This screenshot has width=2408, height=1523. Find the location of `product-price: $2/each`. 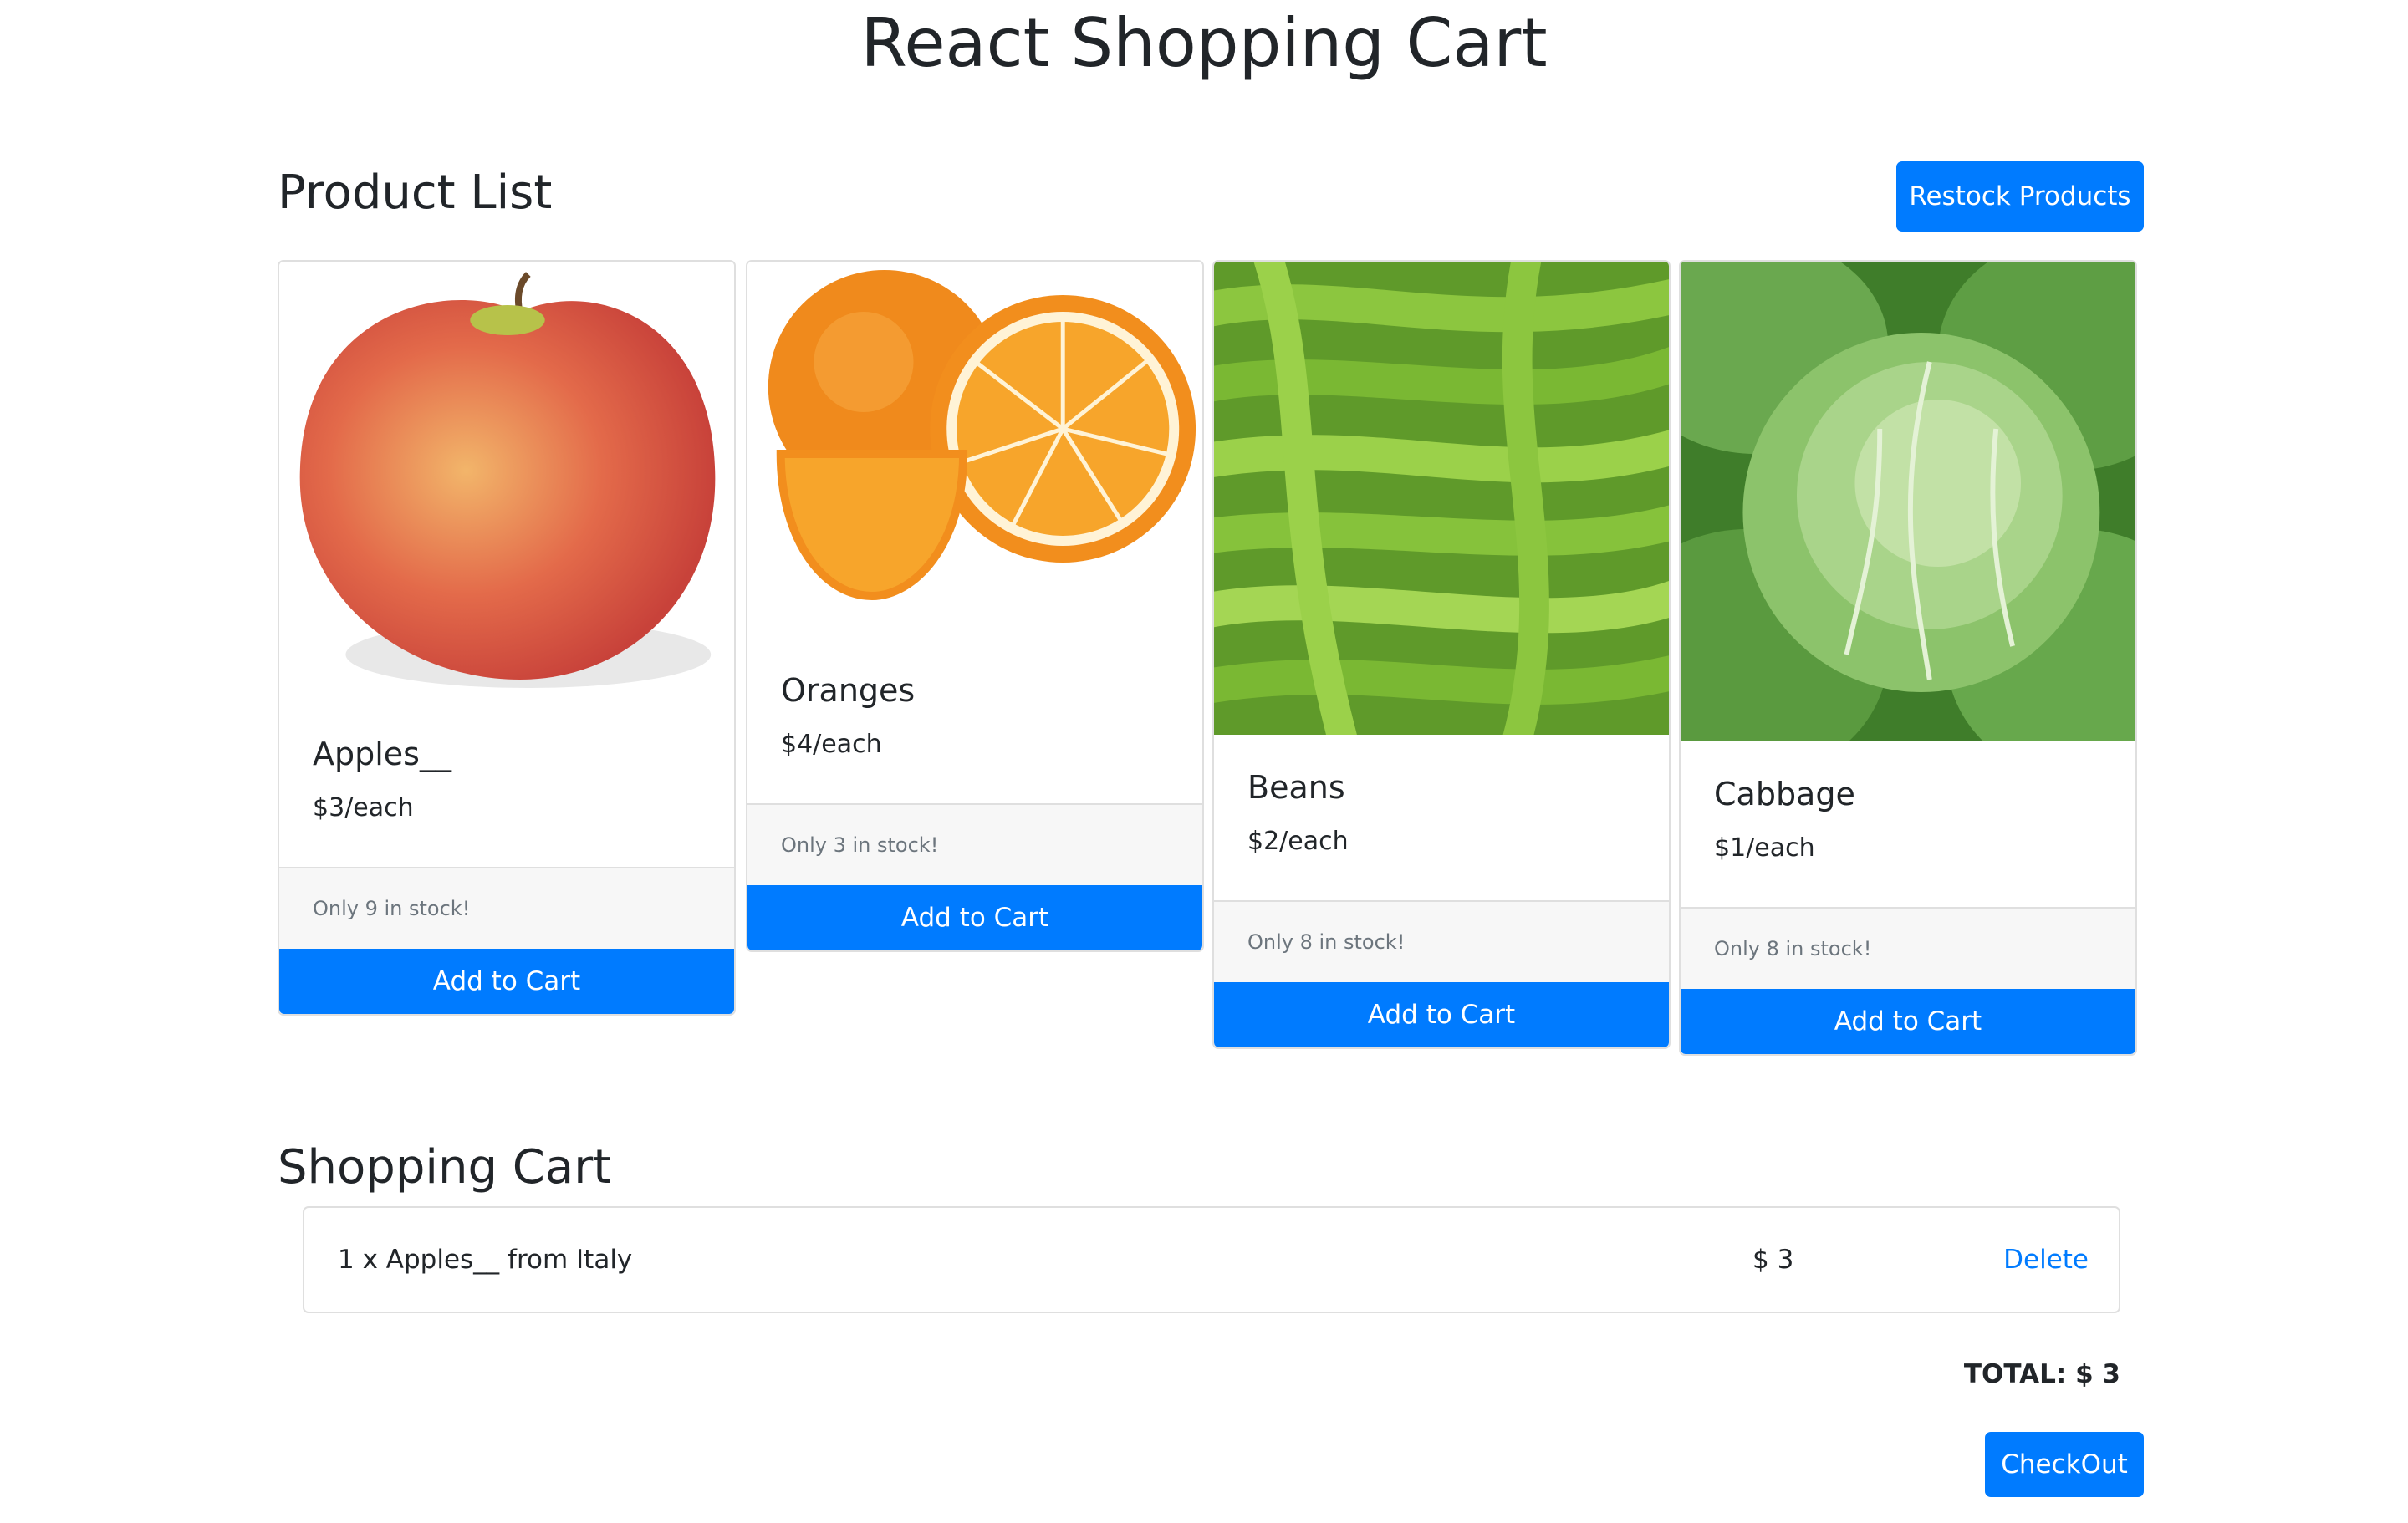

product-price: $2/each is located at coordinates (1298, 841).